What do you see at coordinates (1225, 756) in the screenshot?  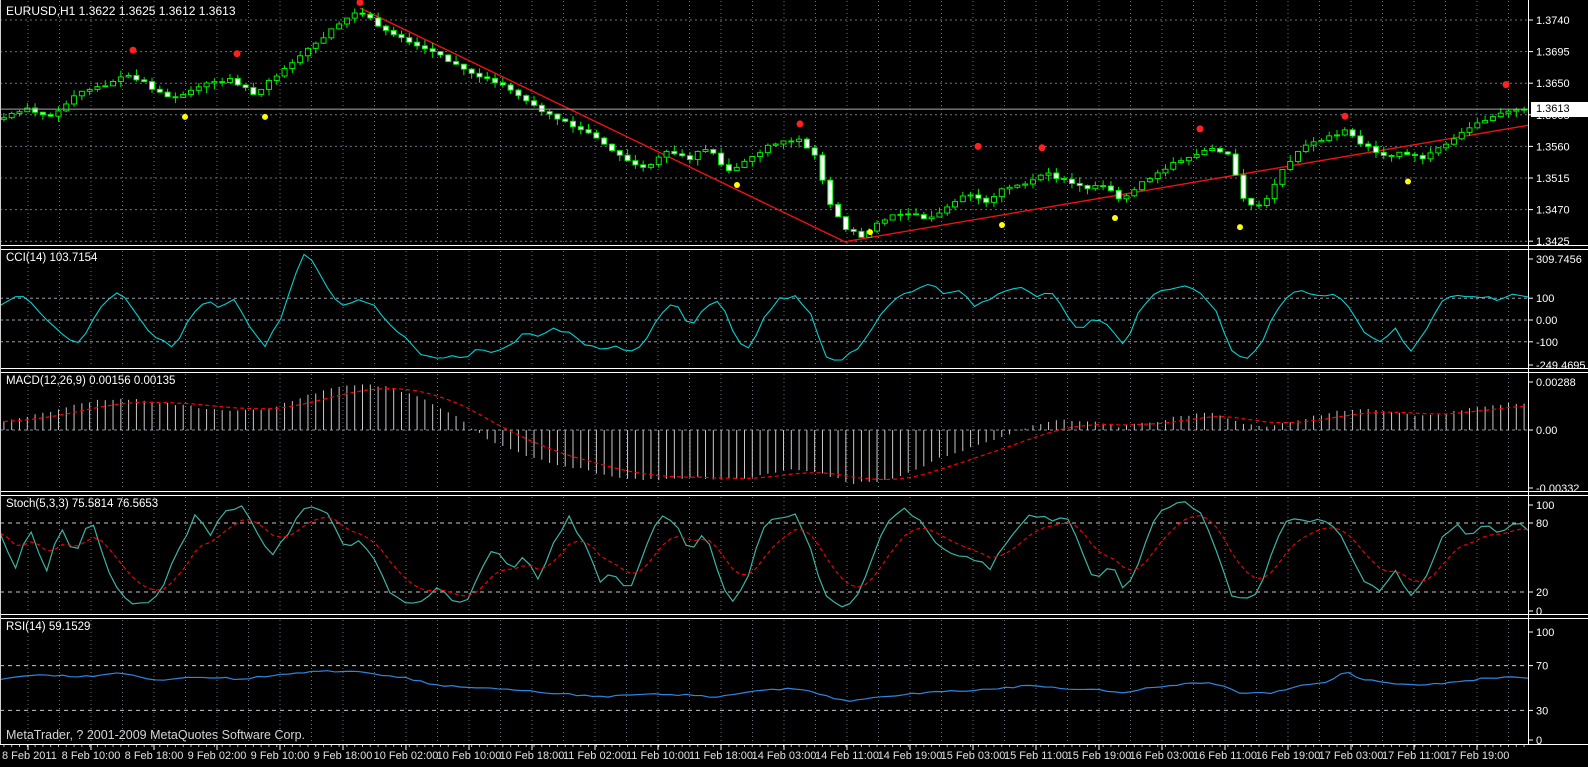 I see `time-axis-label: 16 Feb 11:00` at bounding box center [1225, 756].